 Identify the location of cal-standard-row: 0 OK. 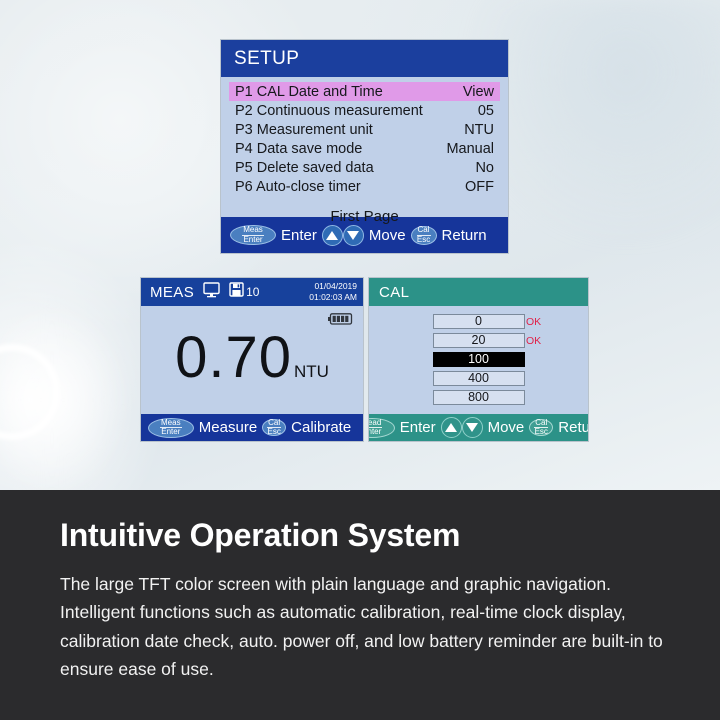
(478, 321).